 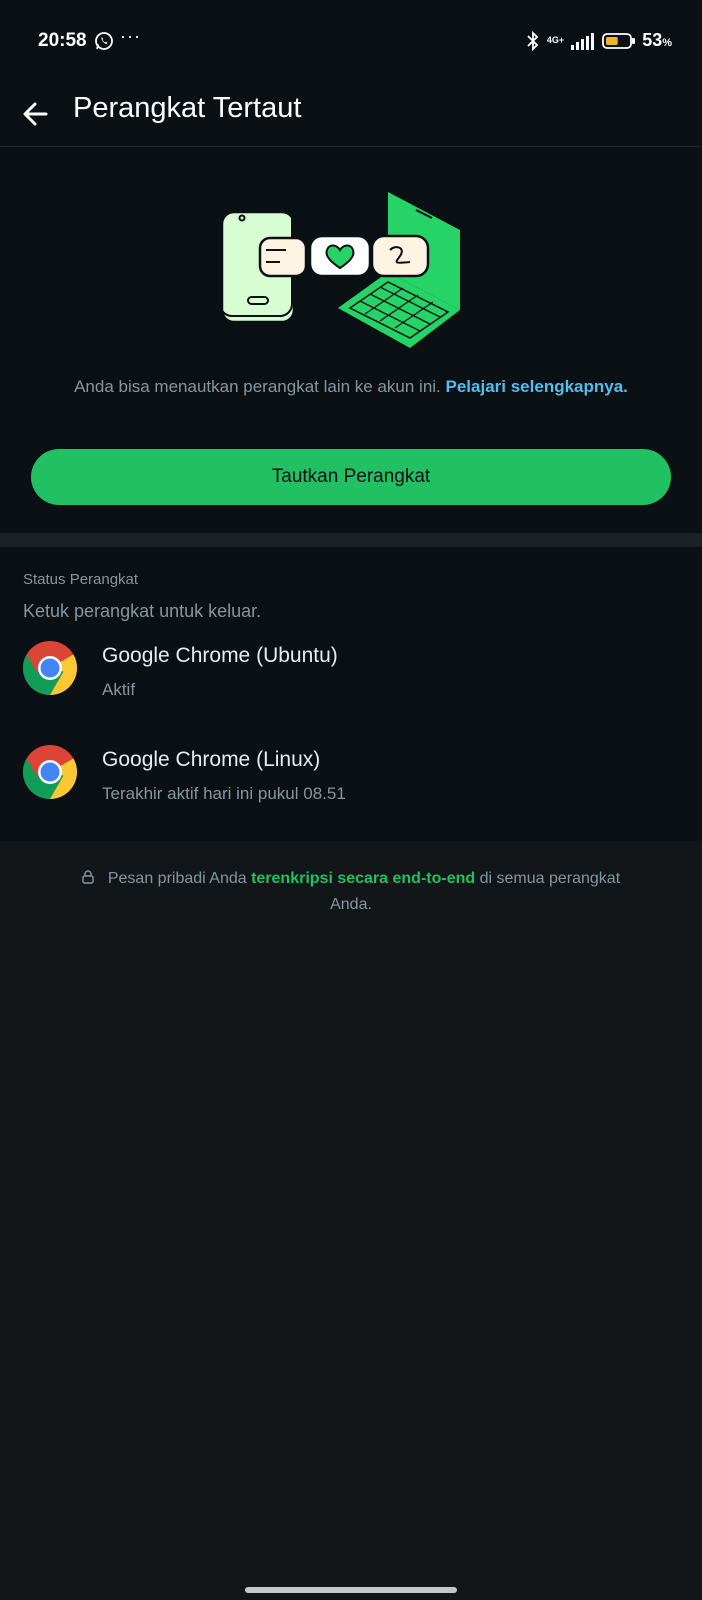 What do you see at coordinates (619, 40) in the screenshot?
I see `battery-icon` at bounding box center [619, 40].